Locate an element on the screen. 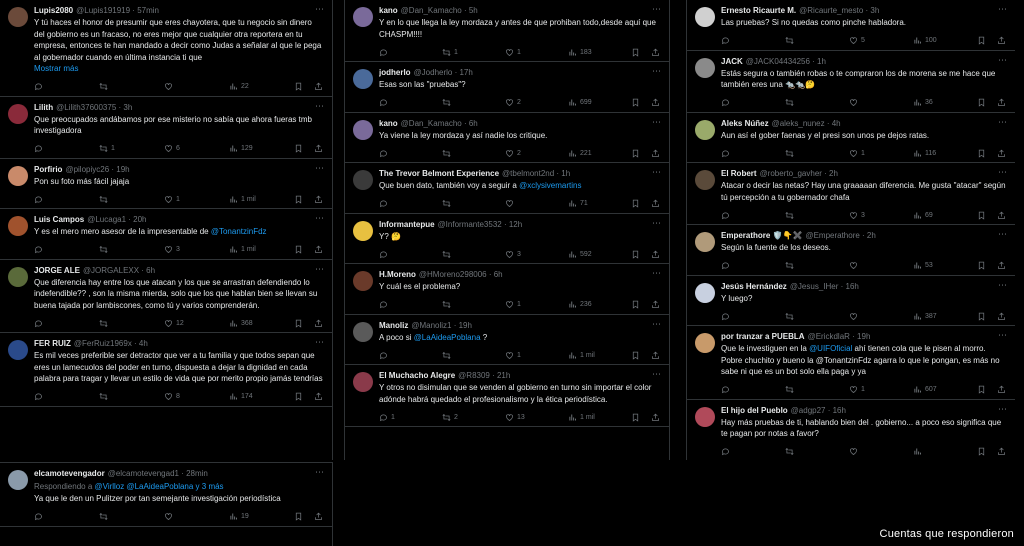 The width and height of the screenshot is (1024, 546). author-name: Jesús Hernández is located at coordinates (754, 286).